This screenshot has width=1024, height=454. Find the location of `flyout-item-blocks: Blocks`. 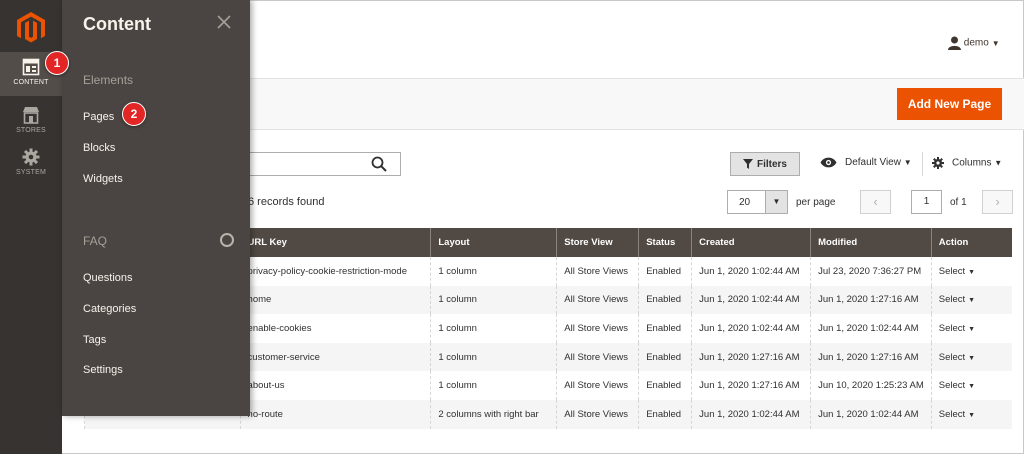

flyout-item-blocks: Blocks is located at coordinates (99, 148).